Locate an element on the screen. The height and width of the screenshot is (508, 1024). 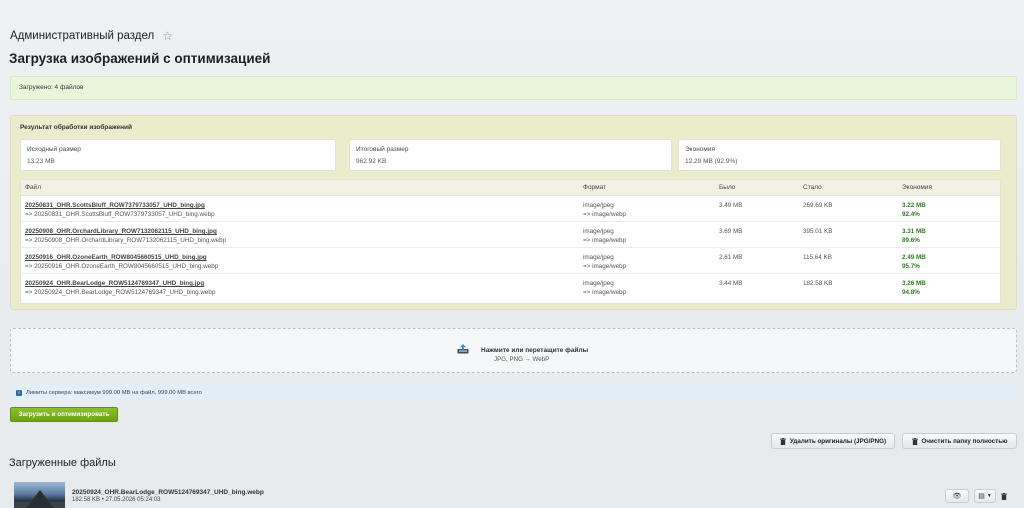
stat-value: 12.29 MB (92.9%) is located at coordinates (711, 161).